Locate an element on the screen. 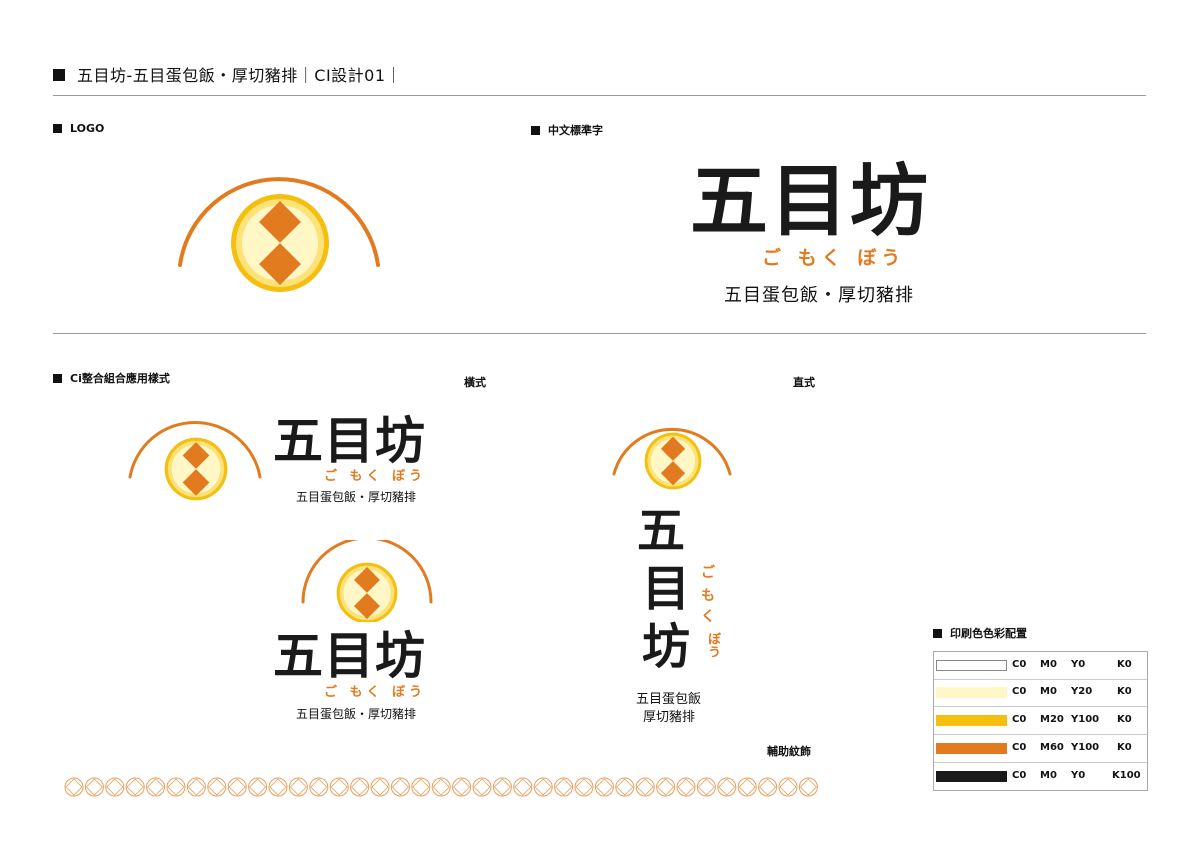 The width and height of the screenshot is (1200, 849). vertical-wordmark-char-1: 五 is located at coordinates (661, 531).